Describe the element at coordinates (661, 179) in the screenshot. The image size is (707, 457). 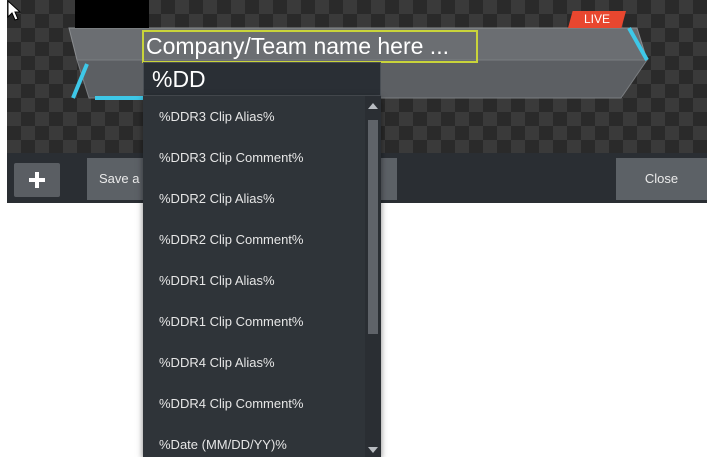
I see `close-button: Close` at that location.